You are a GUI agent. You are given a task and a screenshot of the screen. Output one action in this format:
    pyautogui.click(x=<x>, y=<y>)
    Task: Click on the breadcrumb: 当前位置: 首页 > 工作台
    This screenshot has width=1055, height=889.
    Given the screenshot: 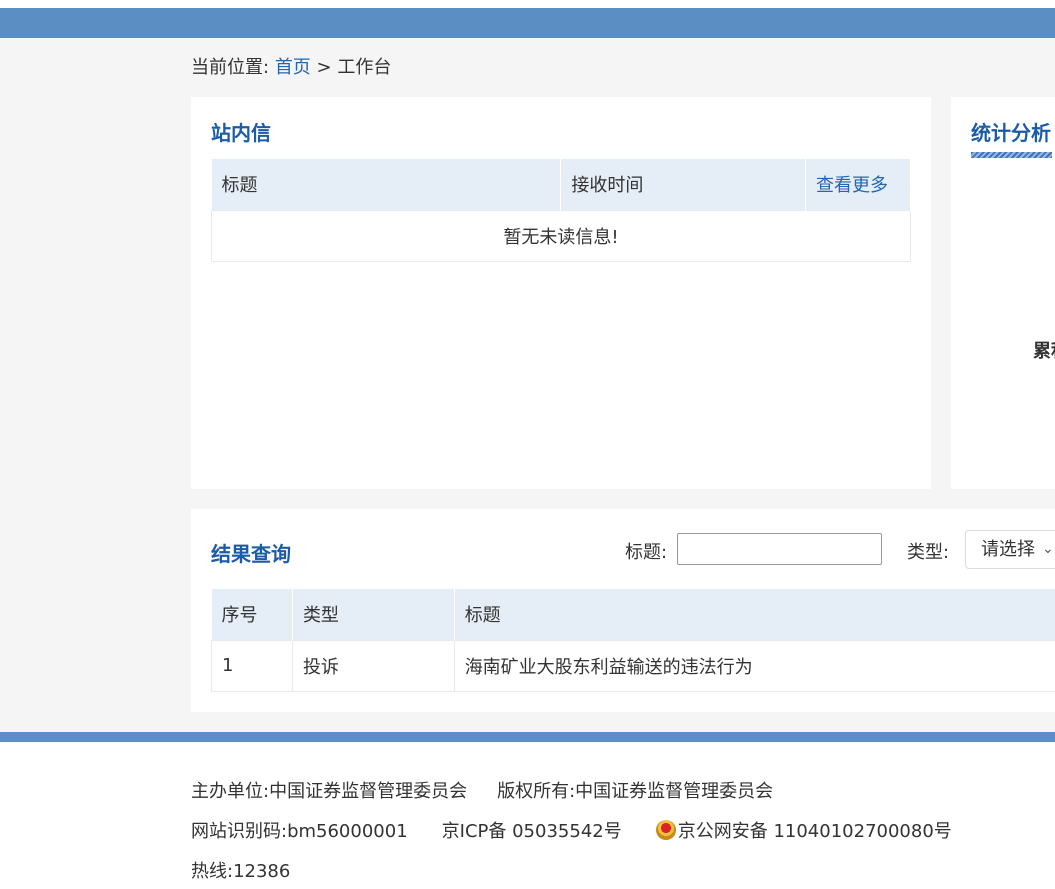 What is the action you would take?
    pyautogui.click(x=291, y=68)
    